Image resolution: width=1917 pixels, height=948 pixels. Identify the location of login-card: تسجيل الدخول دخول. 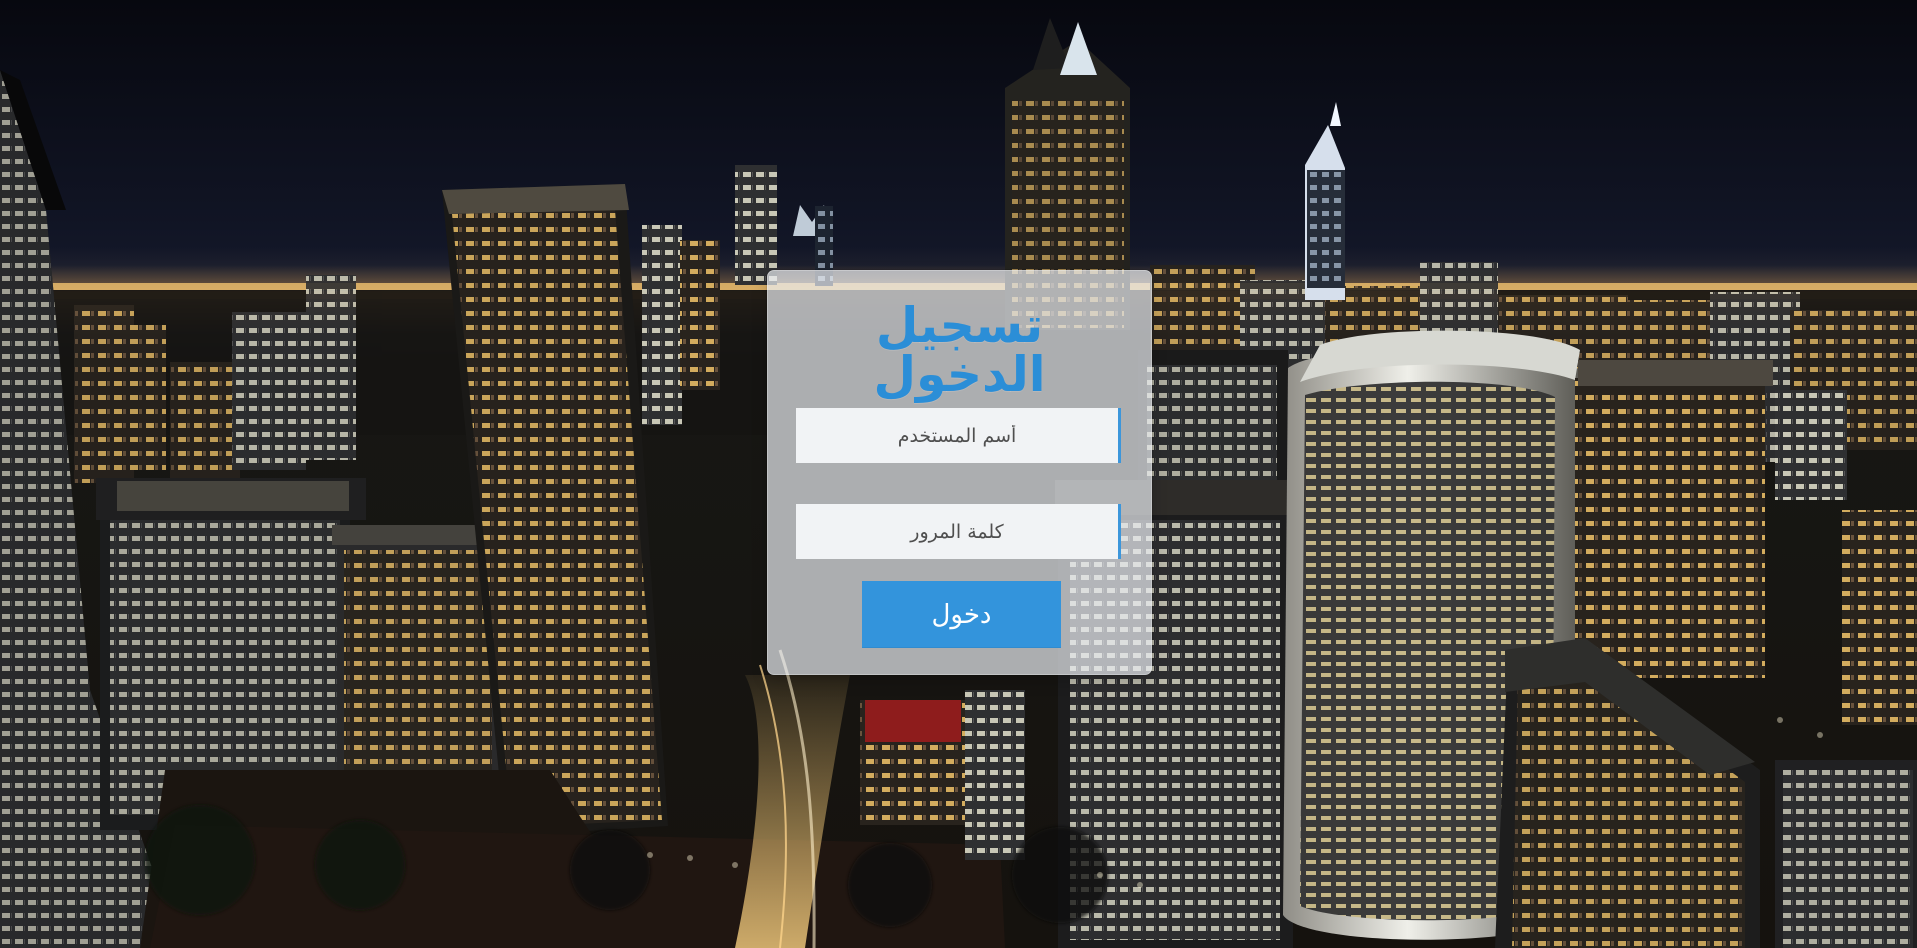
(959, 472).